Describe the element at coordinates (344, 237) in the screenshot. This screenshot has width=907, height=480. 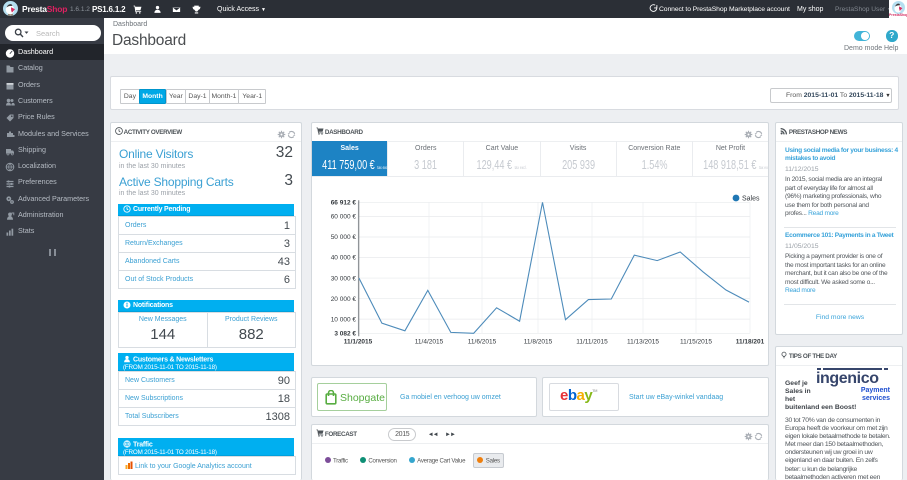
I see `svg-text: 50 000 €` at that location.